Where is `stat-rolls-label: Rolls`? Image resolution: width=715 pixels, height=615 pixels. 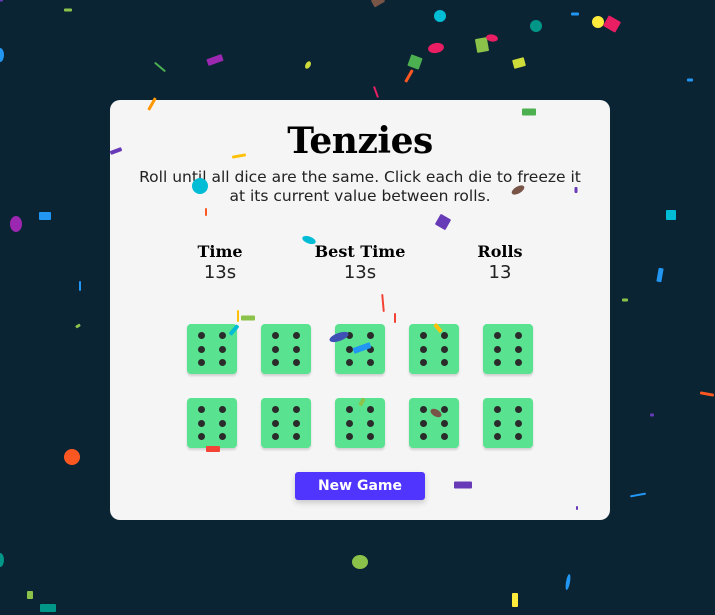 stat-rolls-label: Rolls is located at coordinates (500, 251).